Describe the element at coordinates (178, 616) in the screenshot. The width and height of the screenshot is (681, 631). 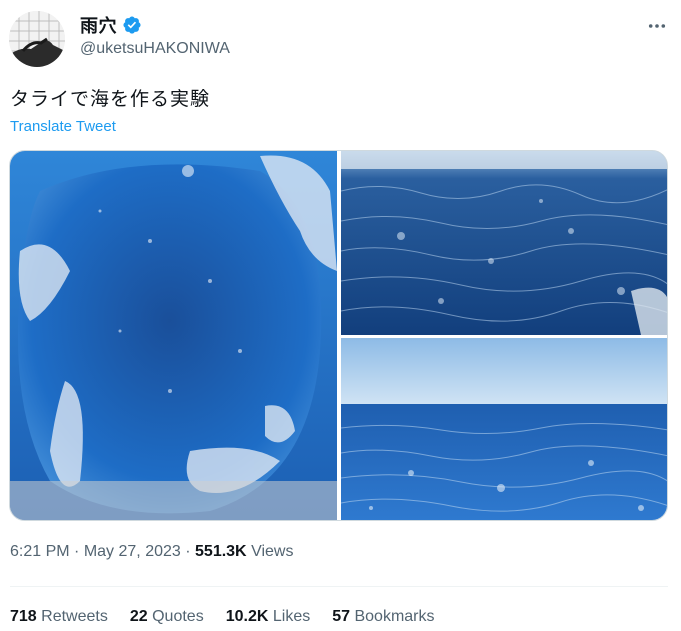
I see `quotes-label: Quotes` at that location.